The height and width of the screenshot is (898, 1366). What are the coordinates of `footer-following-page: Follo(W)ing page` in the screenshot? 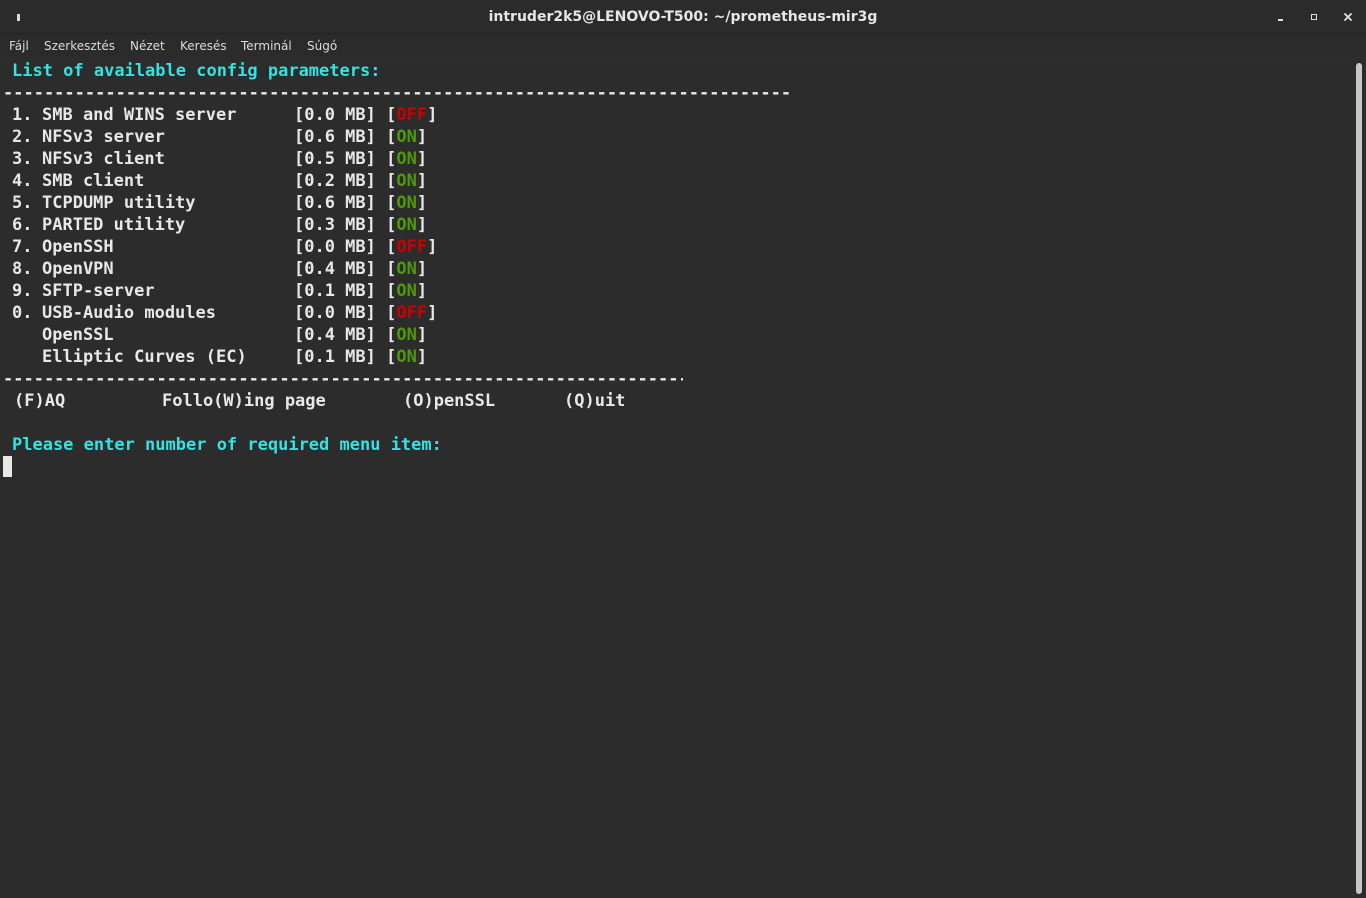 It's located at (244, 401).